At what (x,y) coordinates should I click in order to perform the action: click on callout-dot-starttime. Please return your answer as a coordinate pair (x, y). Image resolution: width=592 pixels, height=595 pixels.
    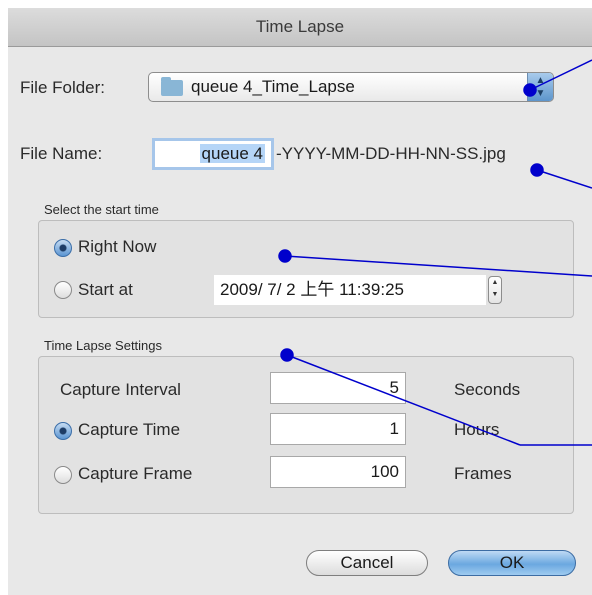
    Looking at the image, I should click on (285, 256).